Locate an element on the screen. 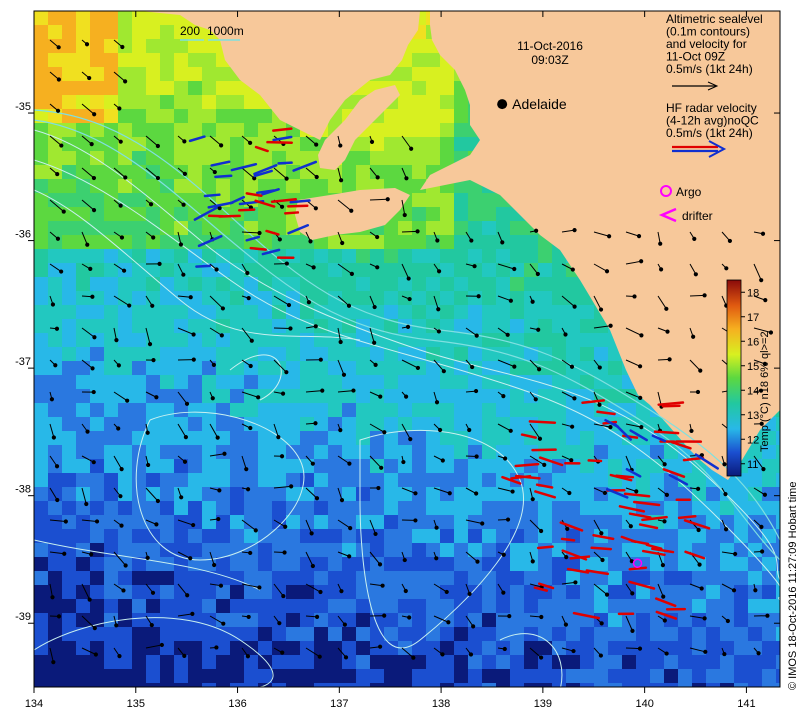 This screenshot has height=725, width=800. altimetry-arrow is located at coordinates (697, 295).